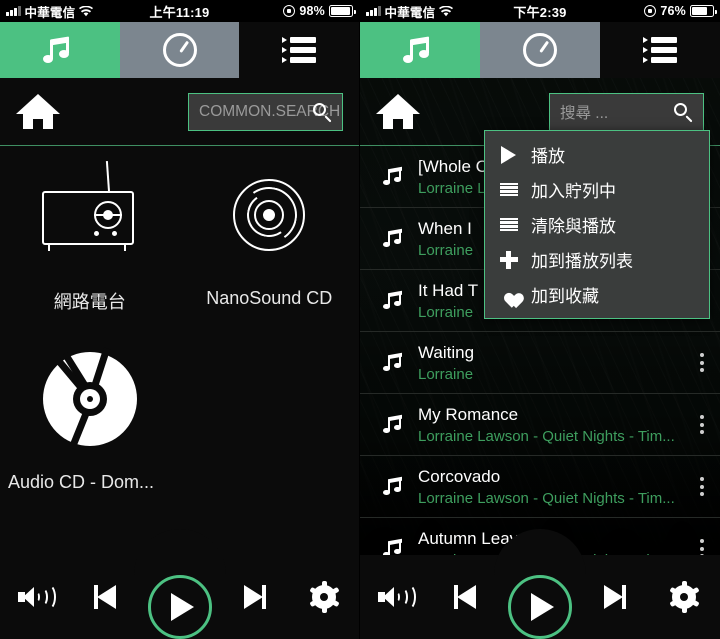 This screenshot has width=720, height=639. I want to click on track-subtitle: Lorraine, so click(446, 374).